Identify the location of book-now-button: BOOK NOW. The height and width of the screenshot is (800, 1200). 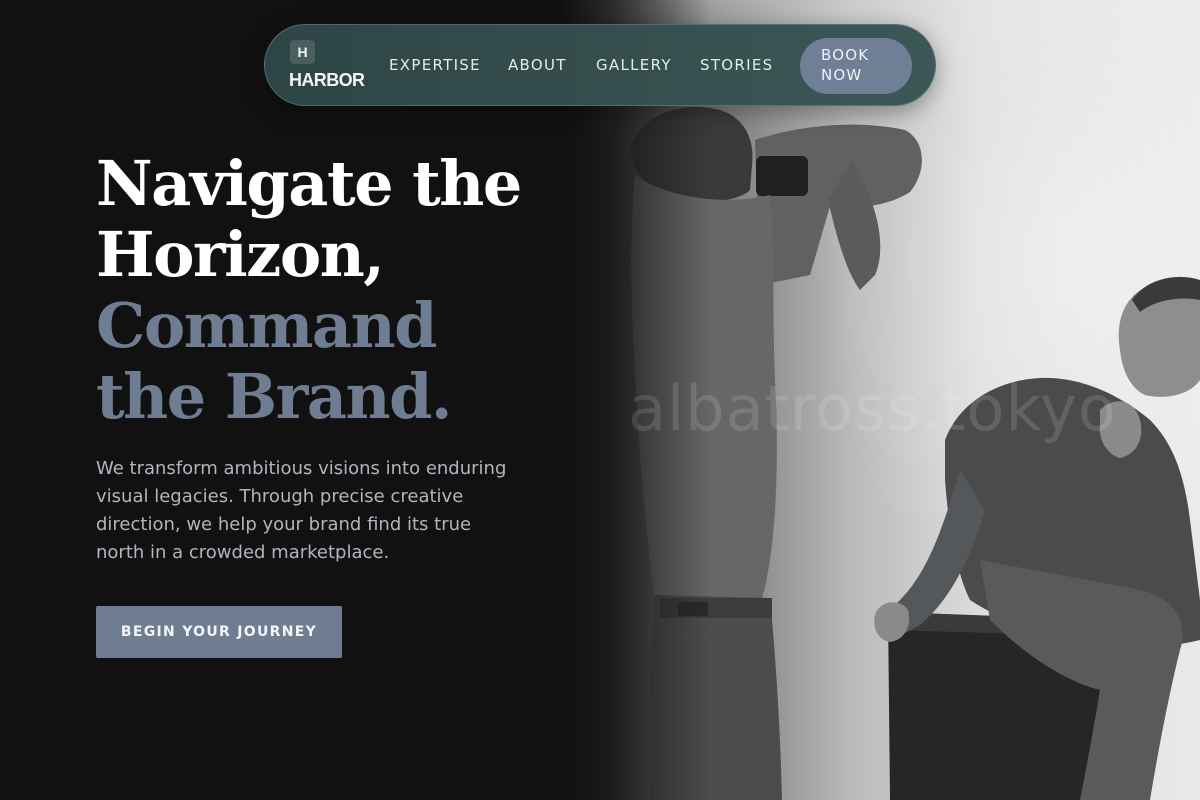
(856, 66).